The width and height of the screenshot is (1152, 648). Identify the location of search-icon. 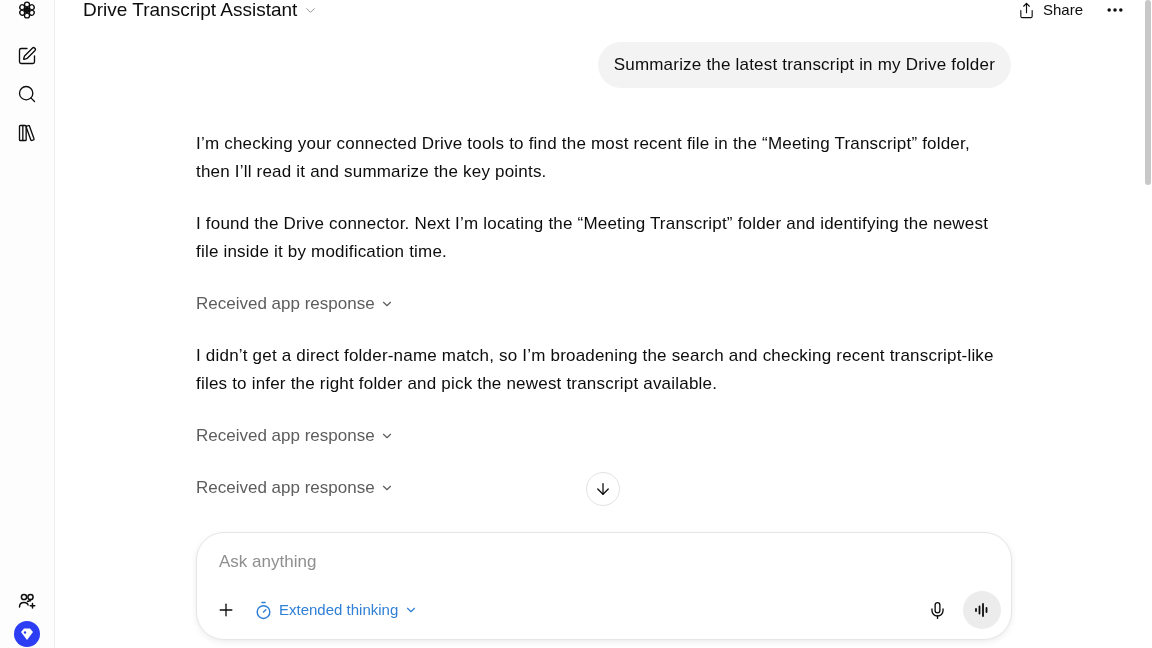
(27, 94).